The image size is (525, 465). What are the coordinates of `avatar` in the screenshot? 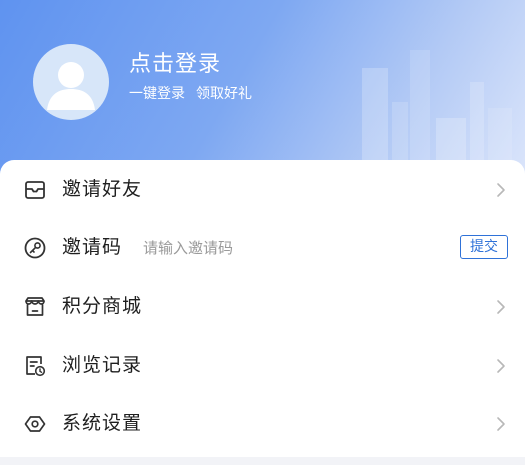 It's located at (71, 82).